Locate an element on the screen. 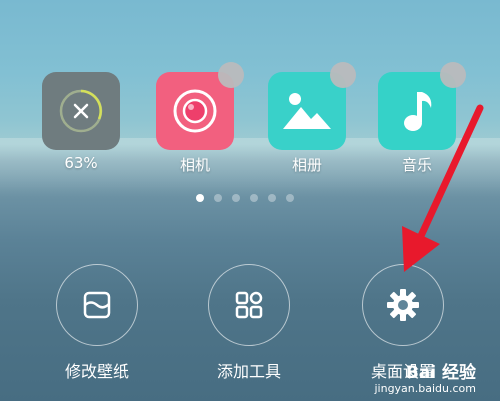 This screenshot has width=500, height=401. watermark-title: Bai 经验 is located at coordinates (440, 373).